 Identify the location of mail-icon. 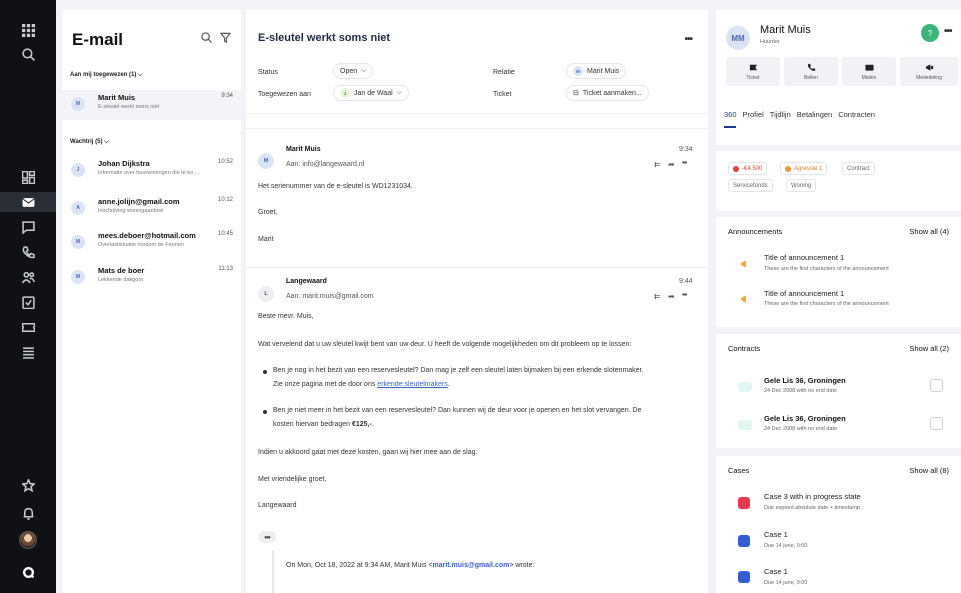
(28, 202).